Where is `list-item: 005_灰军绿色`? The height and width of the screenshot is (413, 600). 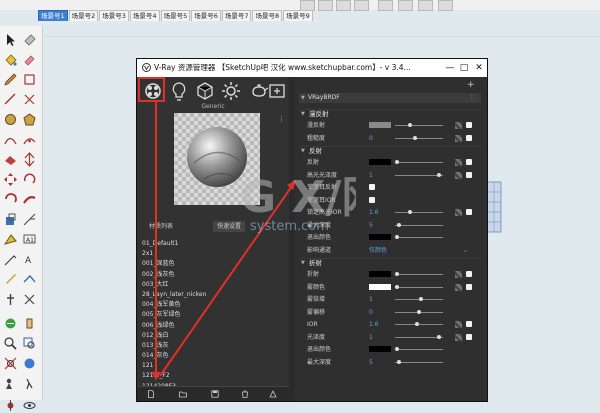
list-item: 005_灰军绿色 is located at coordinates (213, 315).